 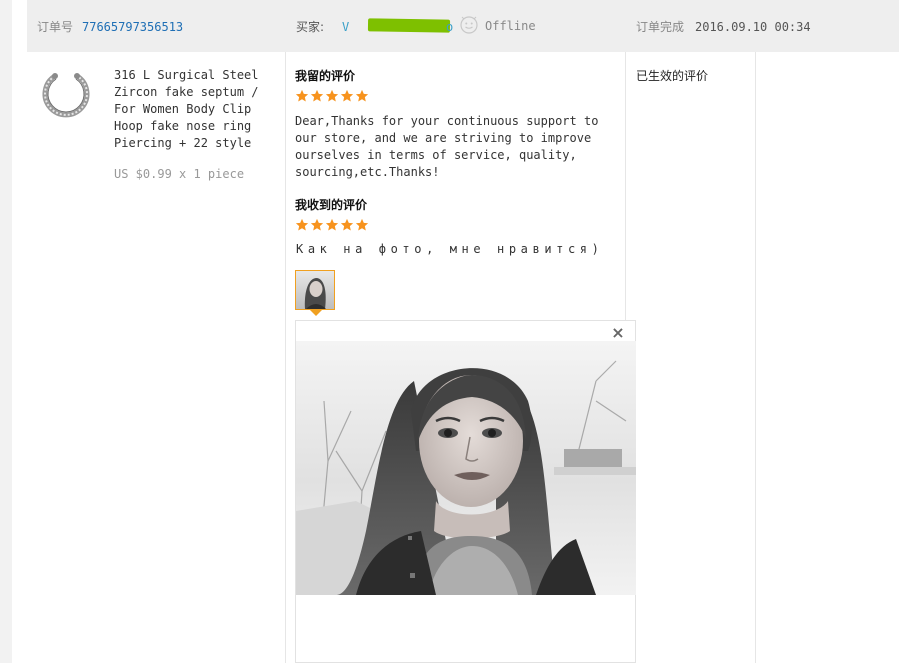 I want to click on left-gutter, so click(x=6, y=331).